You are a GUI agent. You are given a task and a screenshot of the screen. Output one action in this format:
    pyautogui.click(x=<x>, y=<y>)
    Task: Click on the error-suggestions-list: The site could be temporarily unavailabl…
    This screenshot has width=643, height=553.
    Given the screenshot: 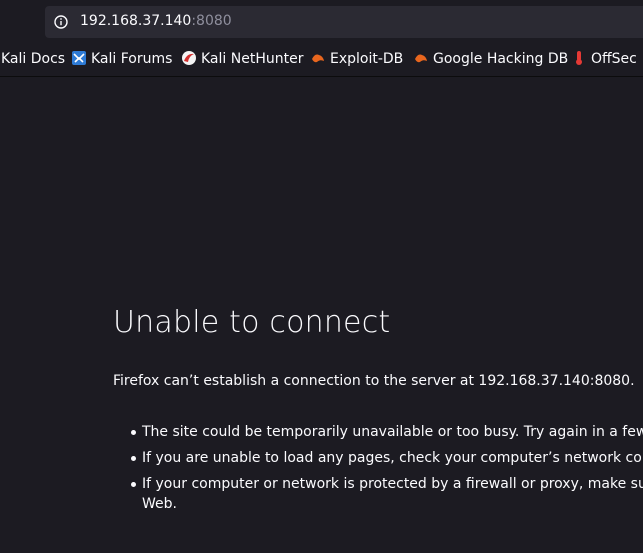 What is the action you would take?
    pyautogui.click(x=378, y=471)
    